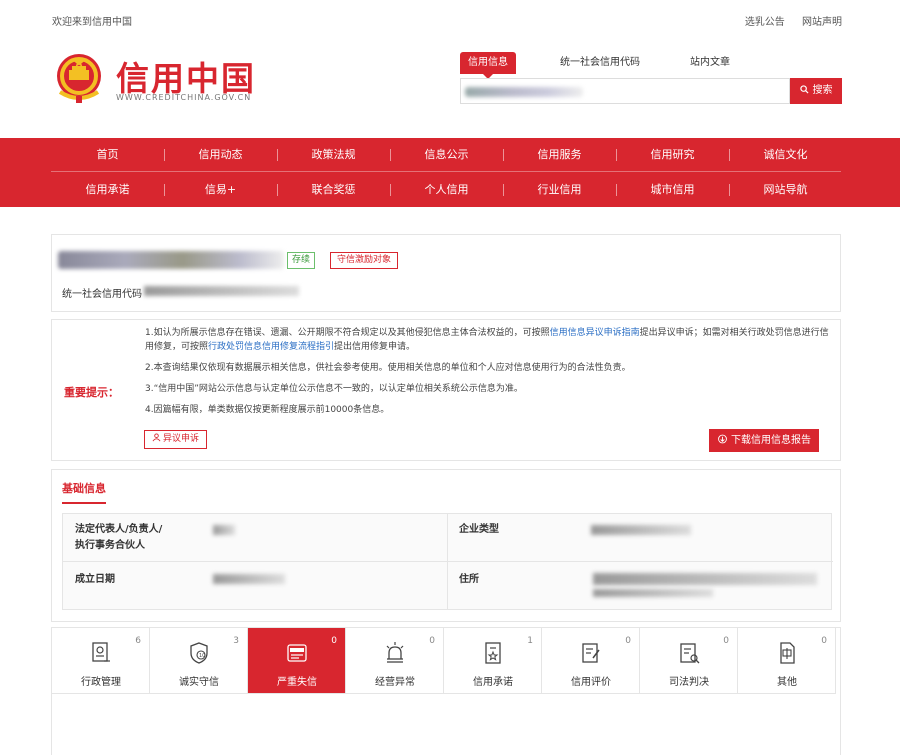 This screenshot has height=755, width=900. I want to click on search-icon, so click(804, 89).